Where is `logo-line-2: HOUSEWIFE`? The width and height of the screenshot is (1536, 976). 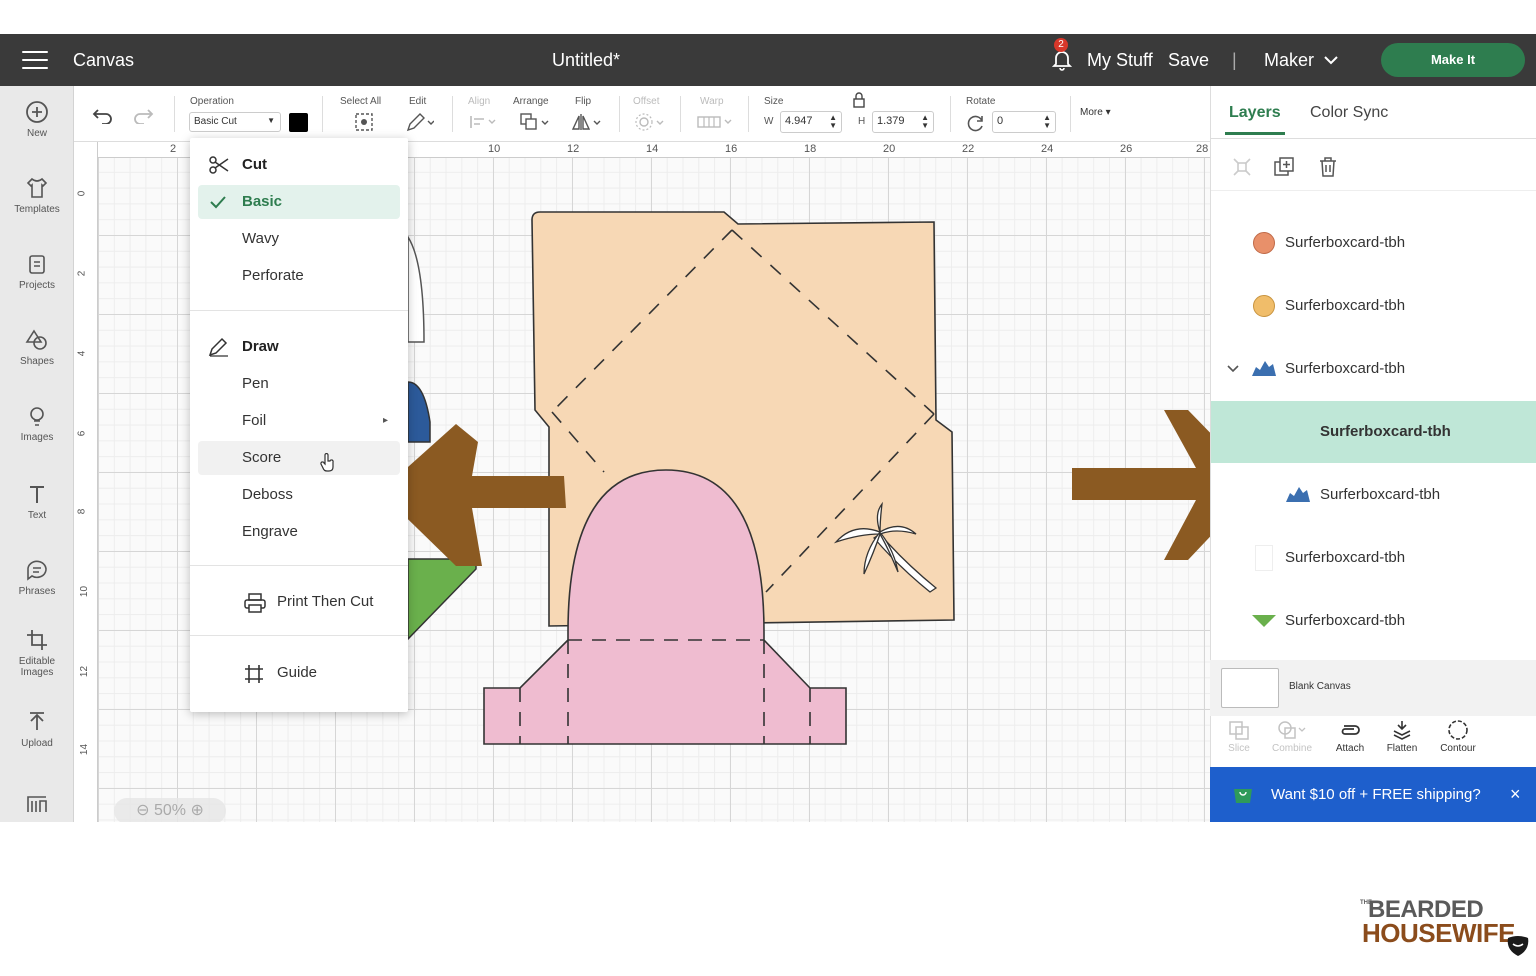
logo-line-2: HOUSEWIFE is located at coordinates (1438, 933).